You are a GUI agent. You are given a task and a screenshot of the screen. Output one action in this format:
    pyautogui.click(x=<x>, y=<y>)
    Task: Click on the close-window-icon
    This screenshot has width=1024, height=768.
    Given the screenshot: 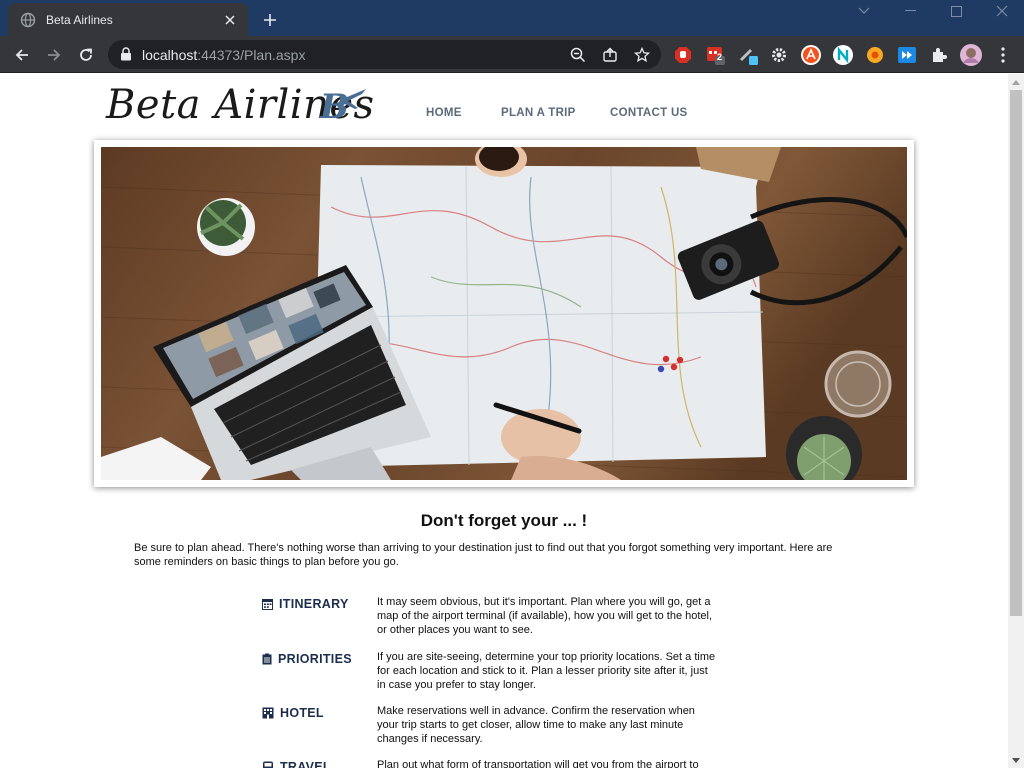 What is the action you would take?
    pyautogui.click(x=1001, y=11)
    